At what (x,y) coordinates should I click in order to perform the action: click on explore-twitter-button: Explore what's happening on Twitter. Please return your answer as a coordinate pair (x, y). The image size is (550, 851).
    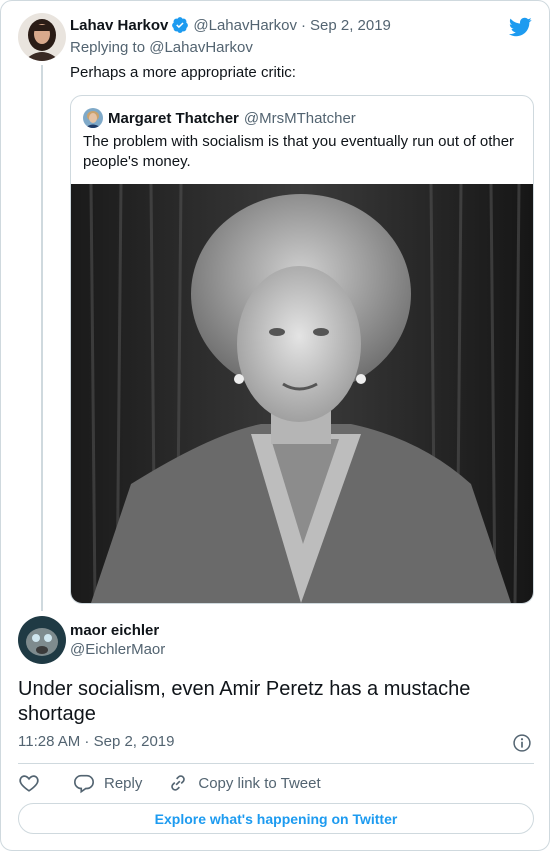
    Looking at the image, I should click on (276, 818).